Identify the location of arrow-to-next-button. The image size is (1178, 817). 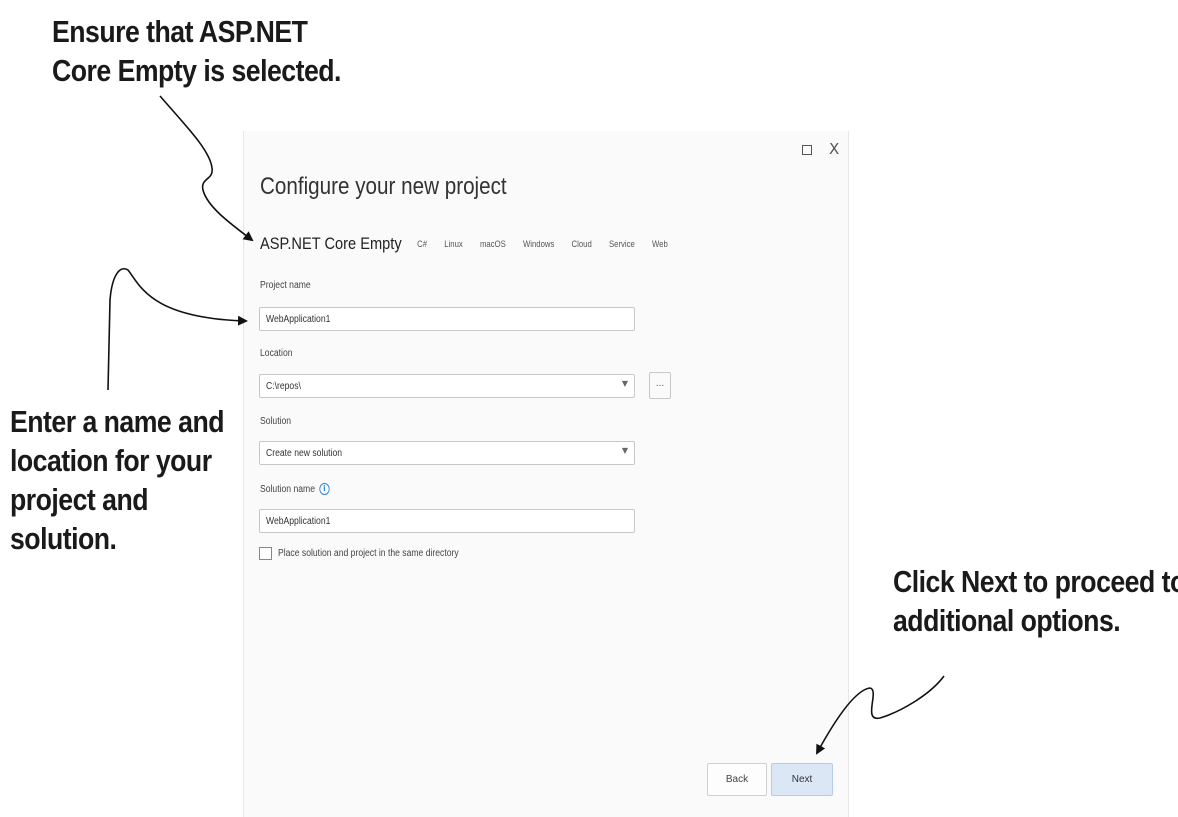
(880, 715).